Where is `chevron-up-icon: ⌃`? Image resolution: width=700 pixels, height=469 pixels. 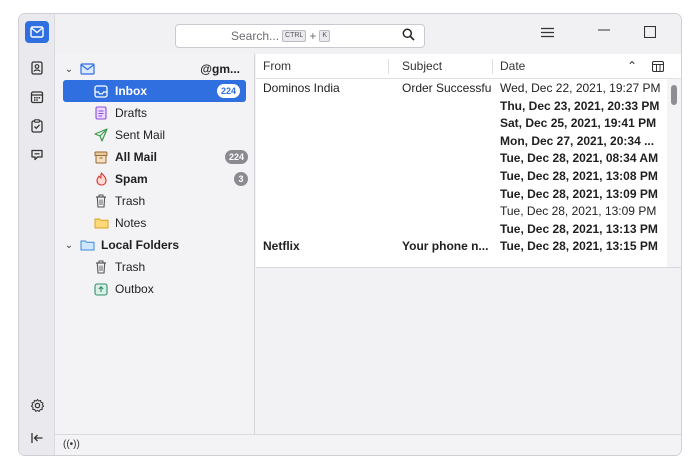 chevron-up-icon: ⌃ is located at coordinates (632, 66).